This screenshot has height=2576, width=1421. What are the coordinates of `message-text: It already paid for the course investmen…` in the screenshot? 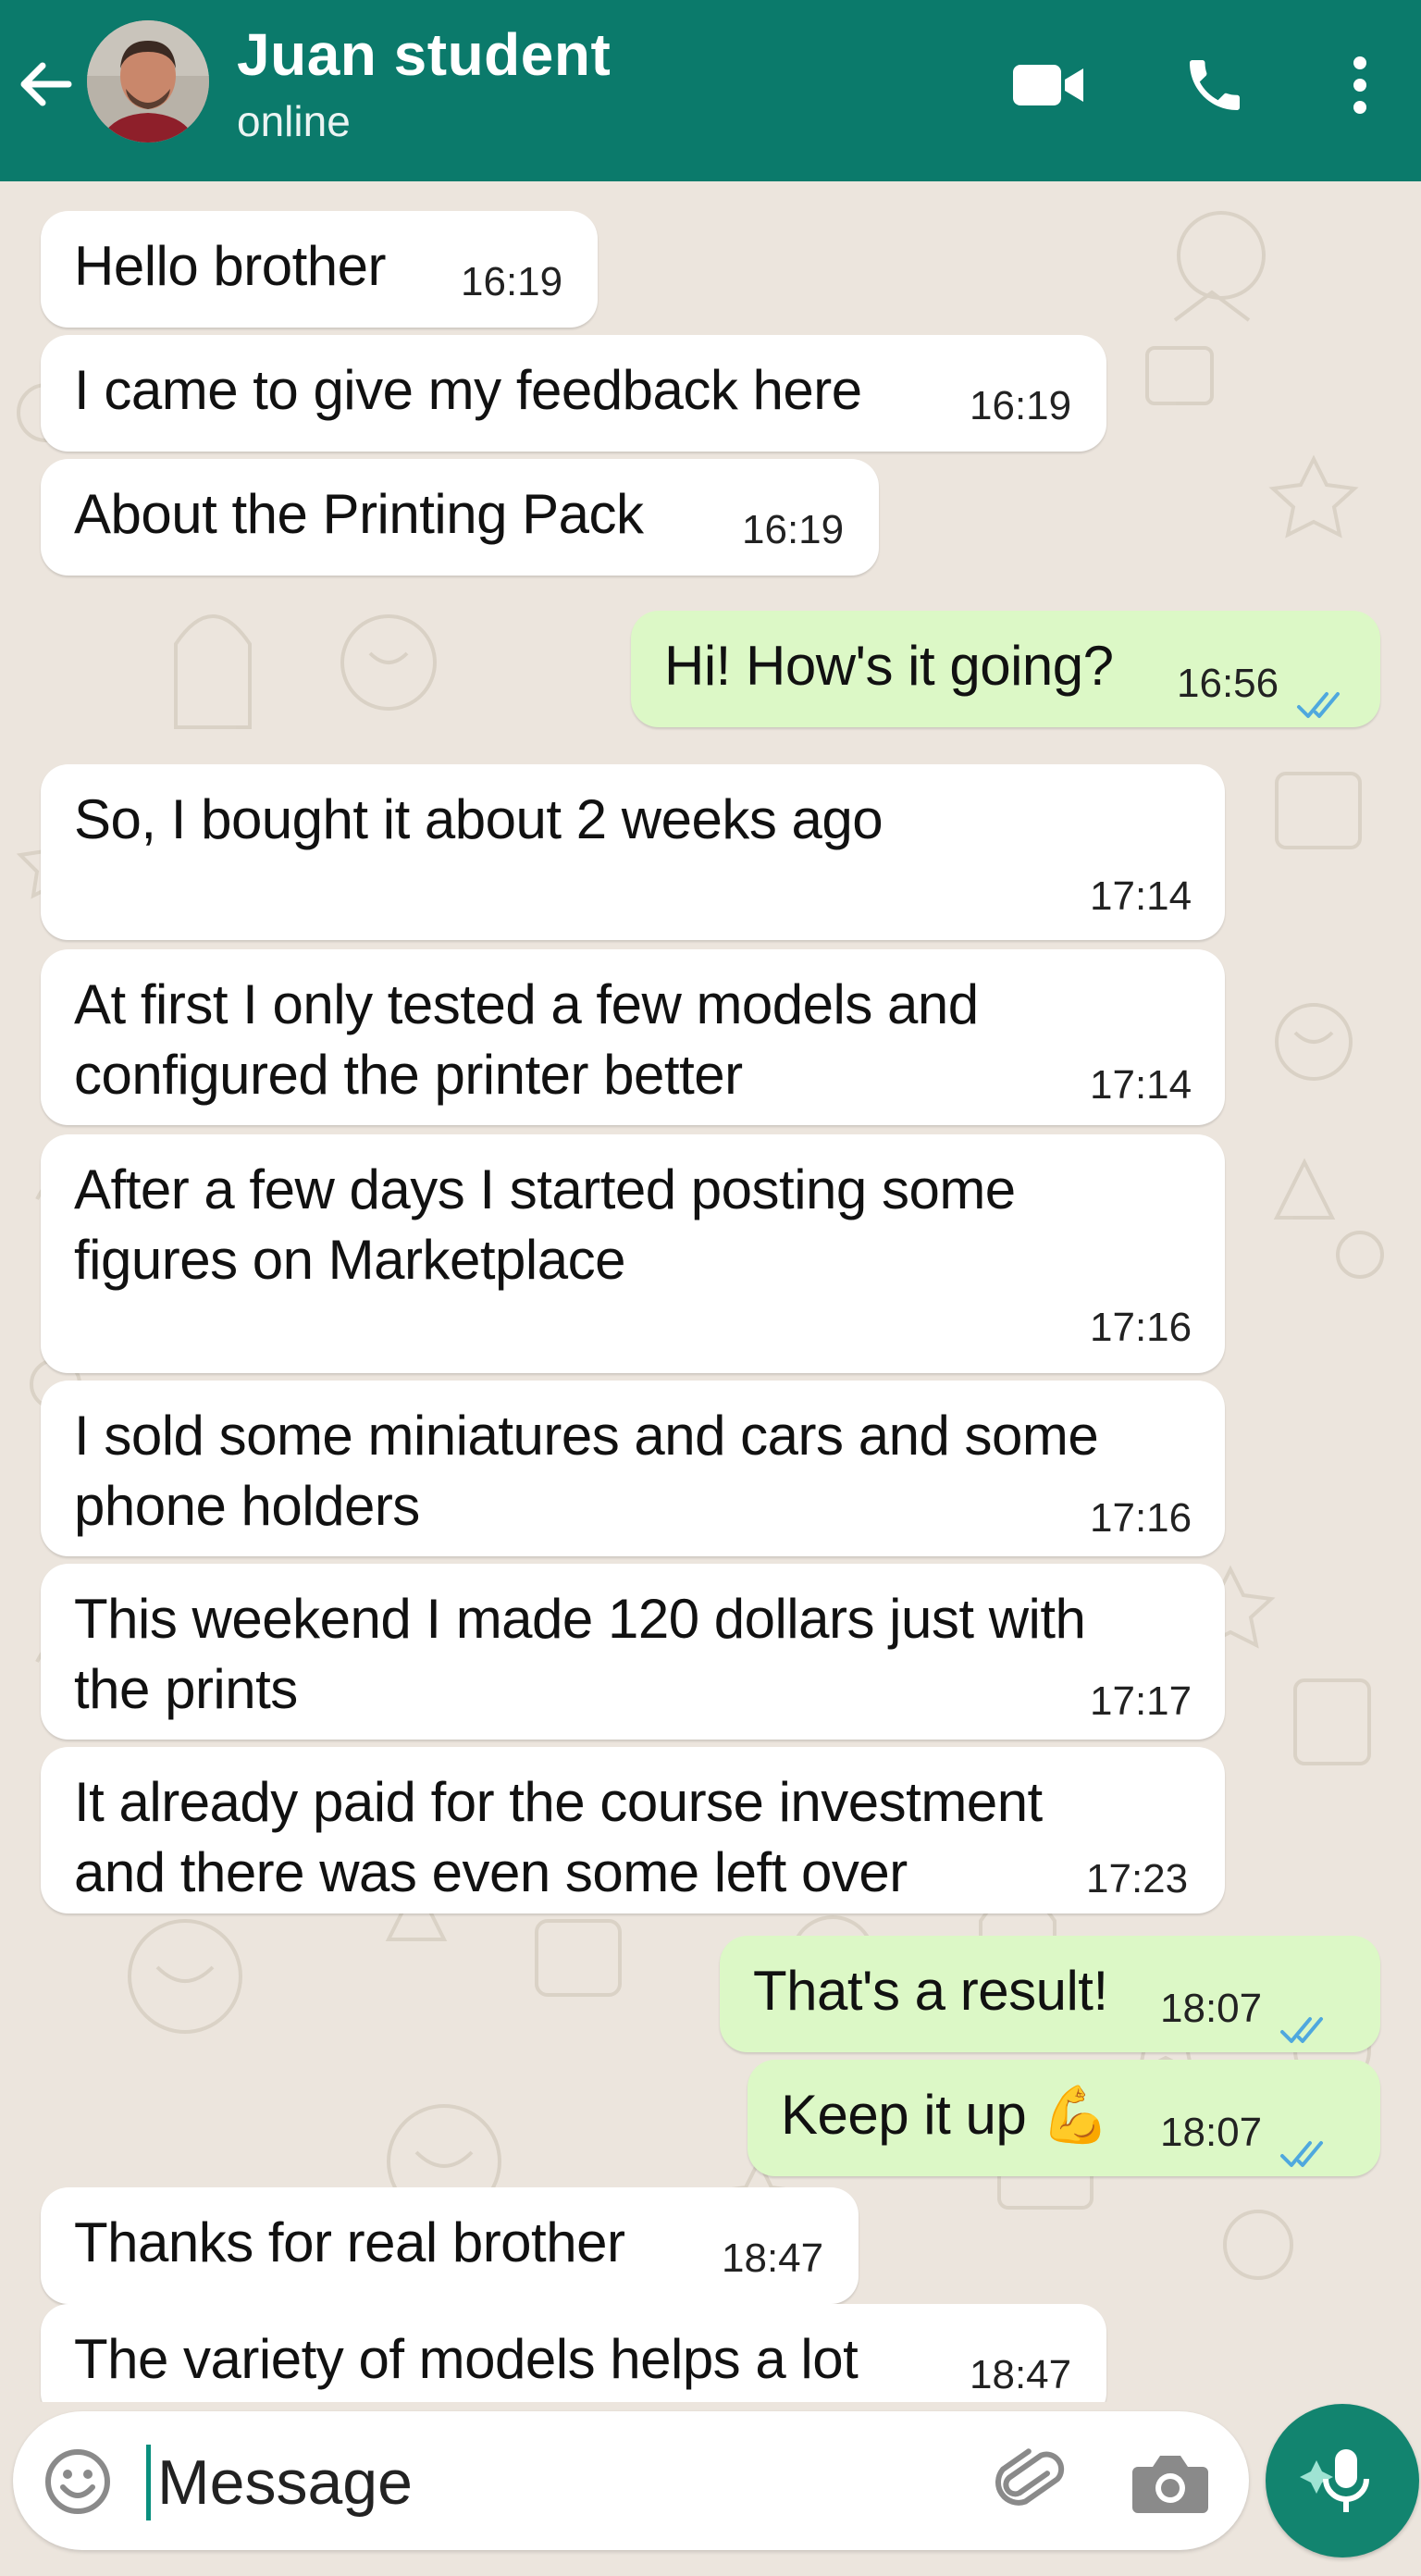 It's located at (558, 1837).